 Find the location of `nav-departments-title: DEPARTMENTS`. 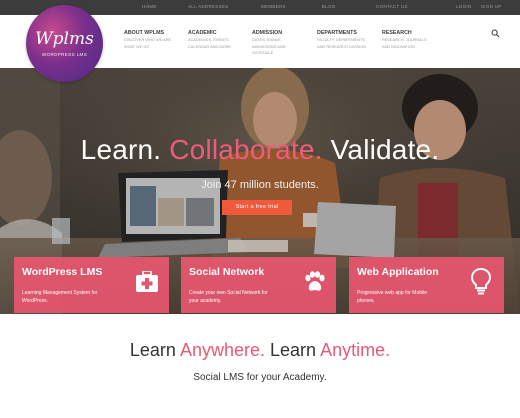

nav-departments-title: DEPARTMENTS is located at coordinates (337, 33).